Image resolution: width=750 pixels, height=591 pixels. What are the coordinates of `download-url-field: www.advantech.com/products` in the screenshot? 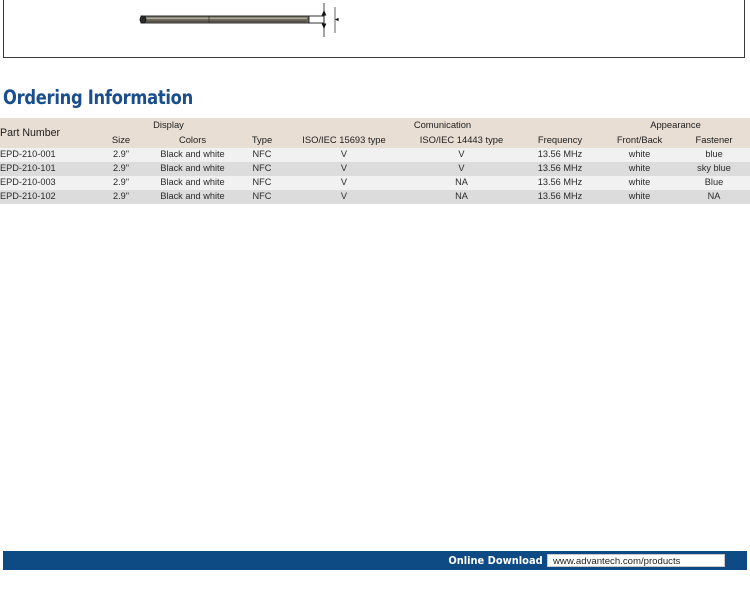 It's located at (636, 560).